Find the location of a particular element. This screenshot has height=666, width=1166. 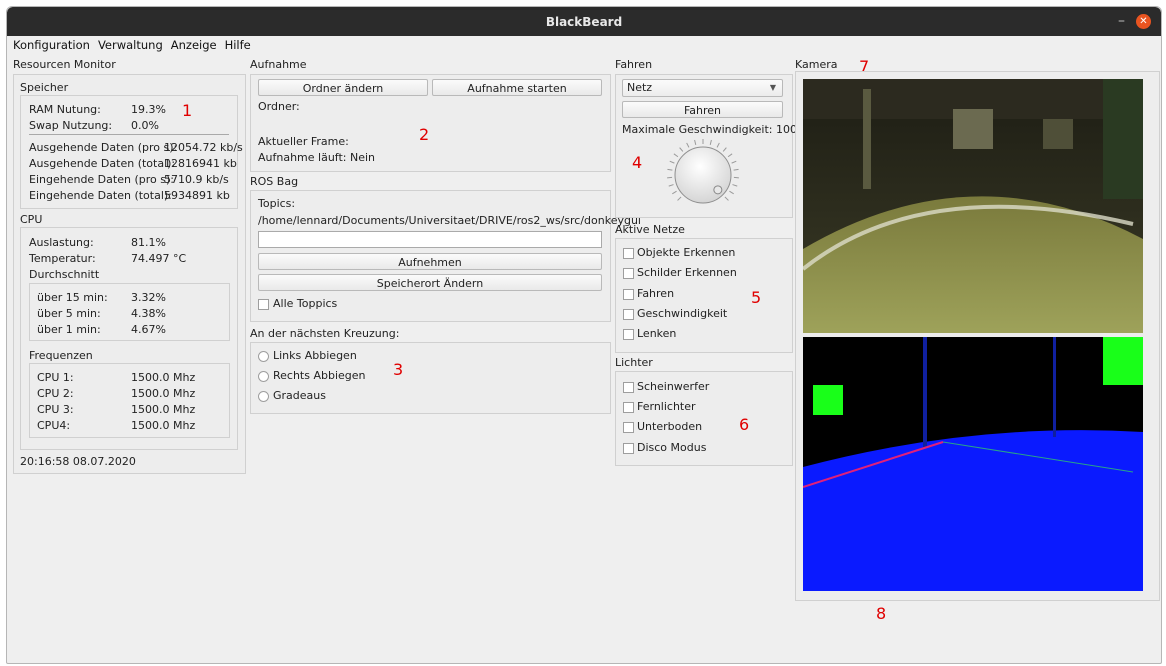

lichter-title: Lichter is located at coordinates (634, 362).